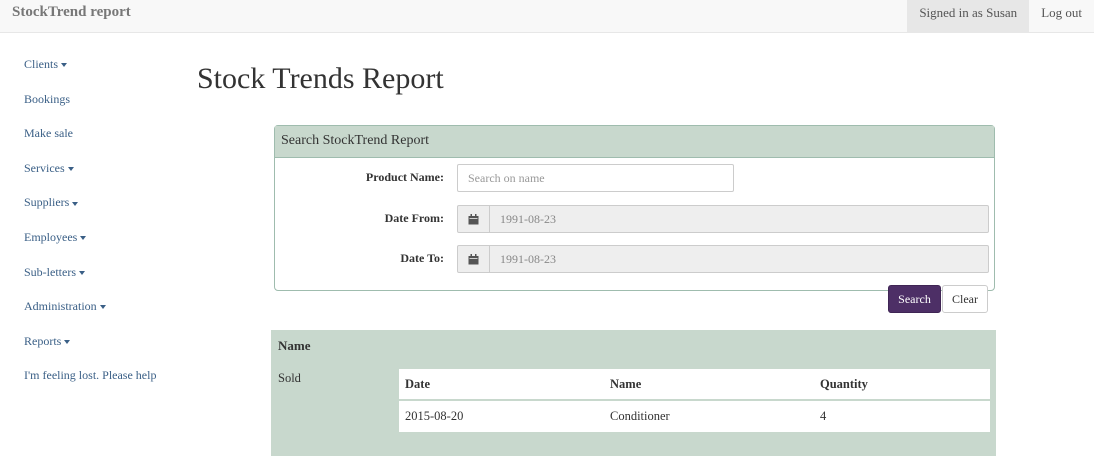 The width and height of the screenshot is (1094, 460). What do you see at coordinates (422, 258) in the screenshot?
I see `date-to-label: Date To:` at bounding box center [422, 258].